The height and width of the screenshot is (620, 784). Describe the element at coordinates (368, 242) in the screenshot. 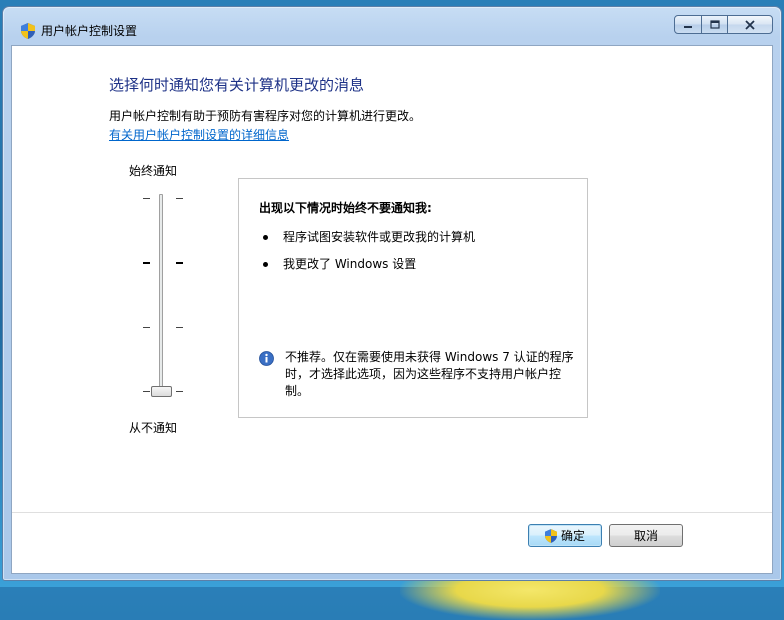

I see `list-item: 程序试图安装软件或更改我的计算机` at that location.